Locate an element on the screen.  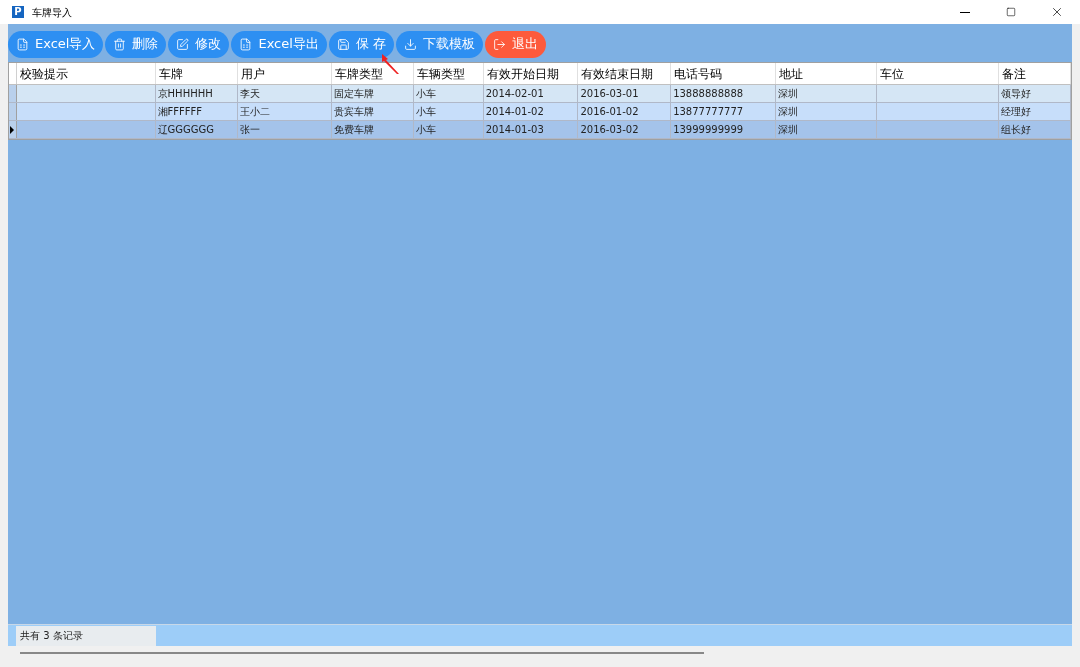
table-cell-text: 王小二 is located at coordinates (255, 112).